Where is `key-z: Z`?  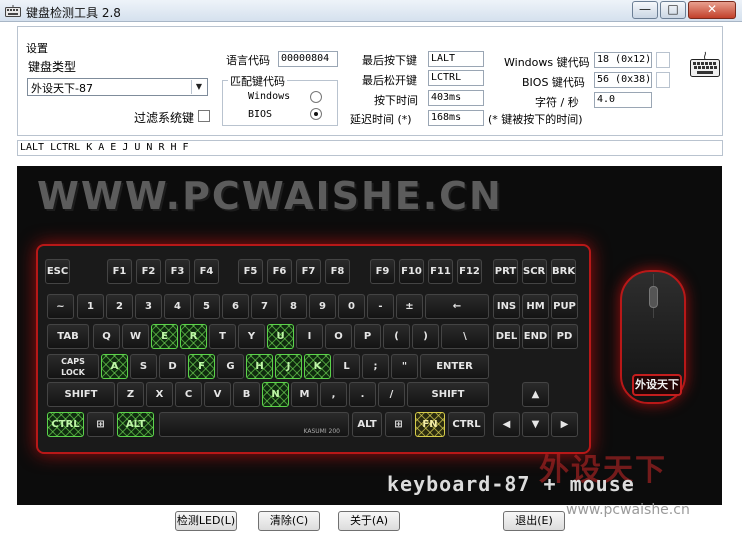 key-z: Z is located at coordinates (130, 394).